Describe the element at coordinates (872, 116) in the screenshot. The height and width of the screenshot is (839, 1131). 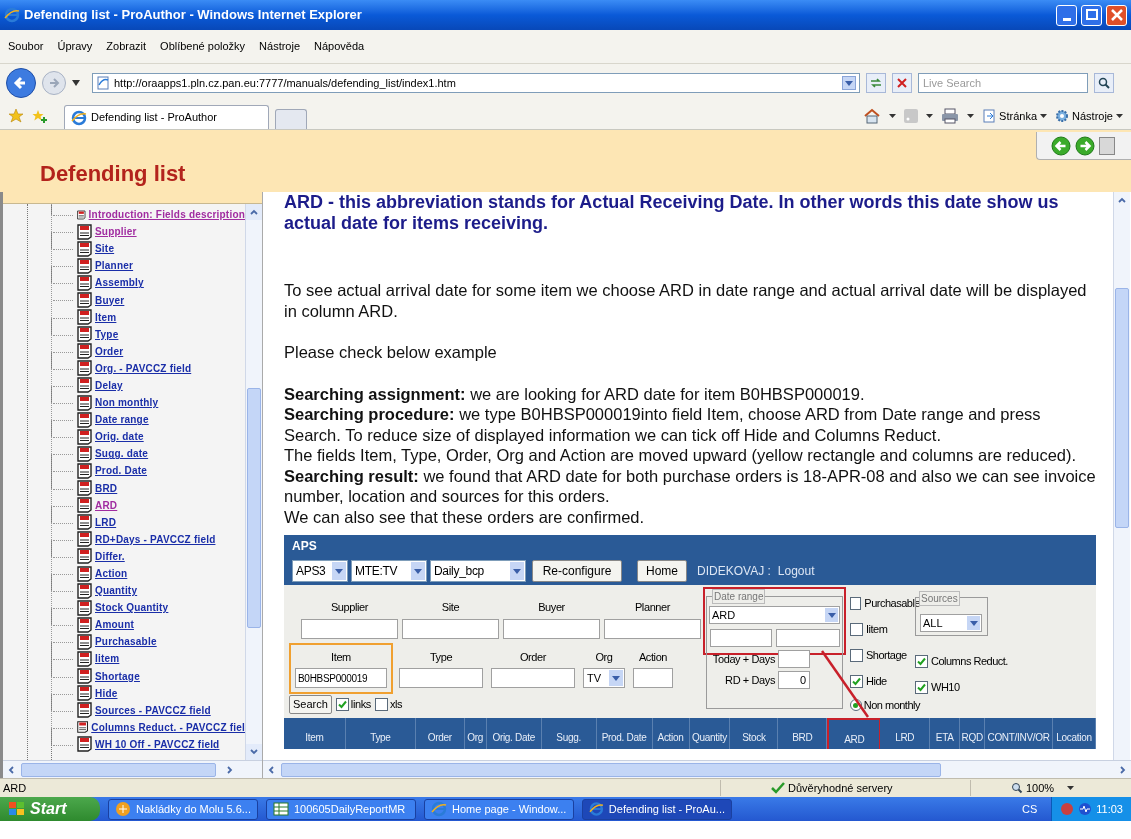
I see `home-icon` at that location.